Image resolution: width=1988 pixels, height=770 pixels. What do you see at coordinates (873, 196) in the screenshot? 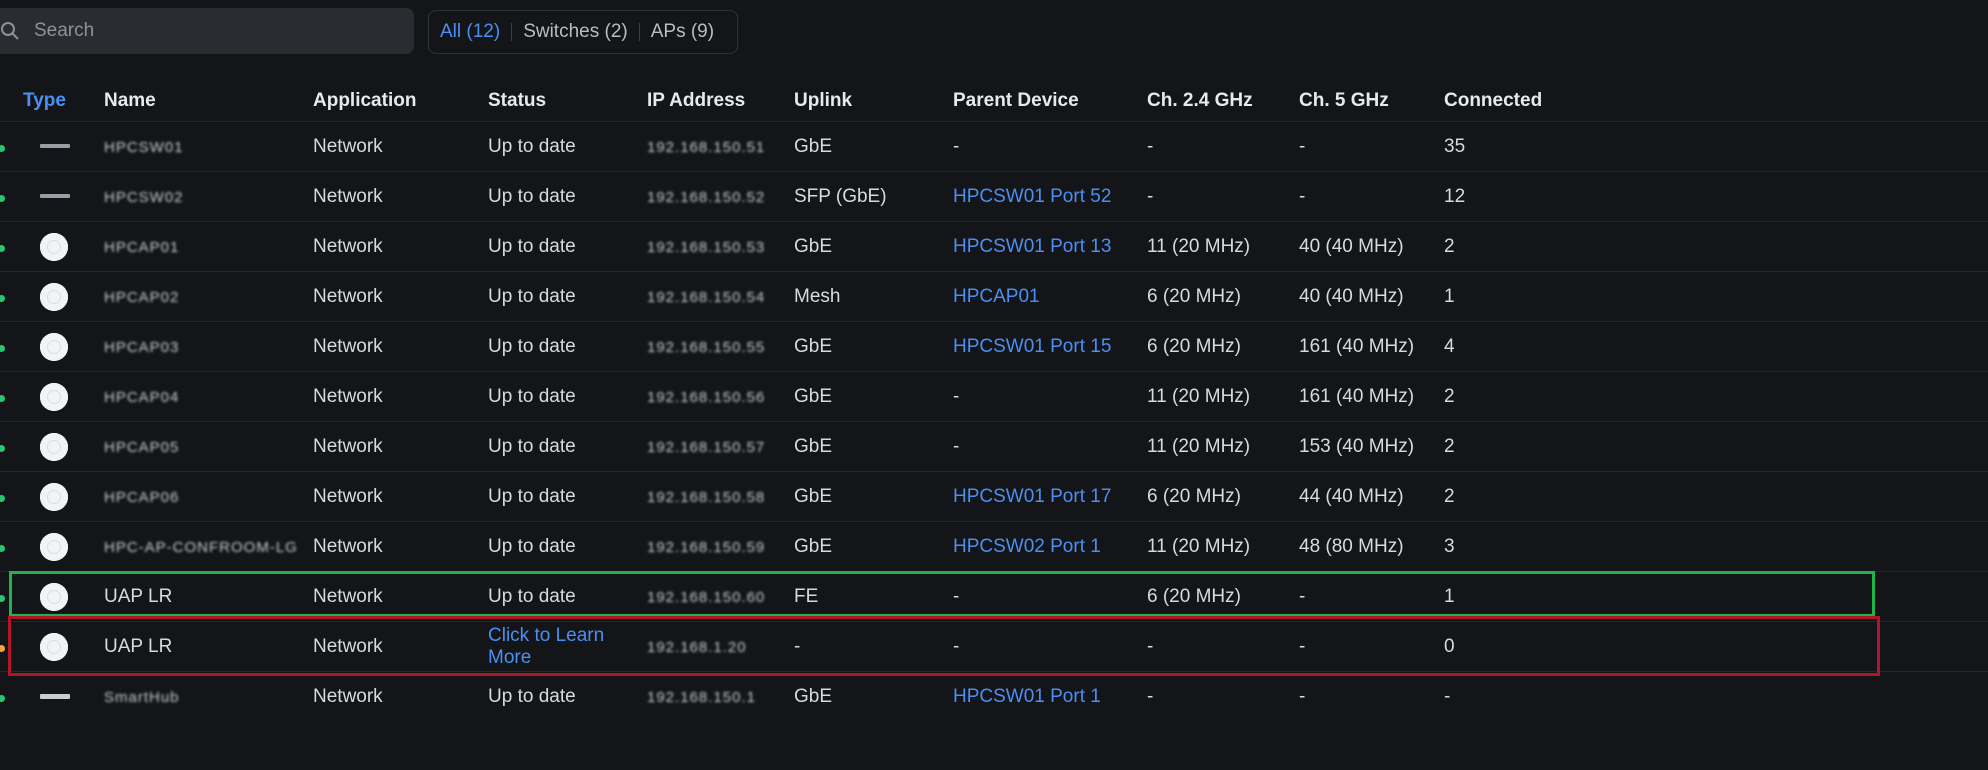
I see `cell-uplink: SFP (GbE)` at bounding box center [873, 196].